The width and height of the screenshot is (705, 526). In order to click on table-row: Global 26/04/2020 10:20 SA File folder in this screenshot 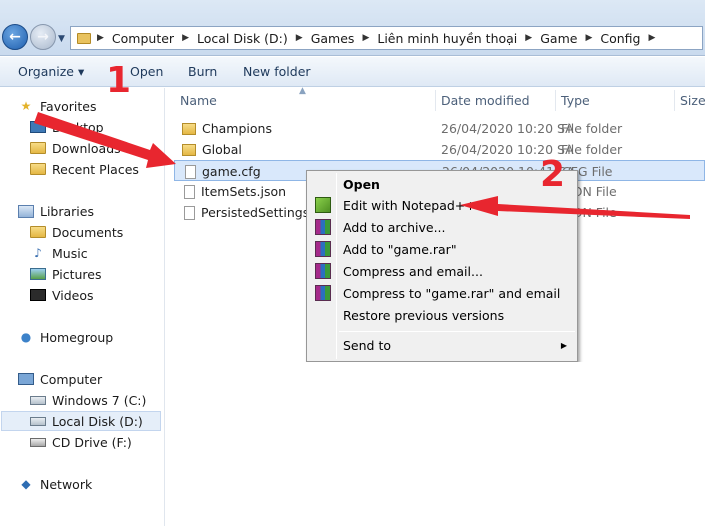, I will do `click(439, 149)`.